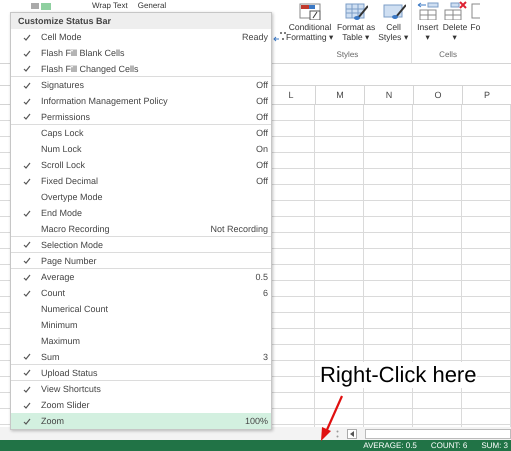 This screenshot has width=511, height=451. I want to click on menu-item-label: Zoom Slider, so click(66, 405).